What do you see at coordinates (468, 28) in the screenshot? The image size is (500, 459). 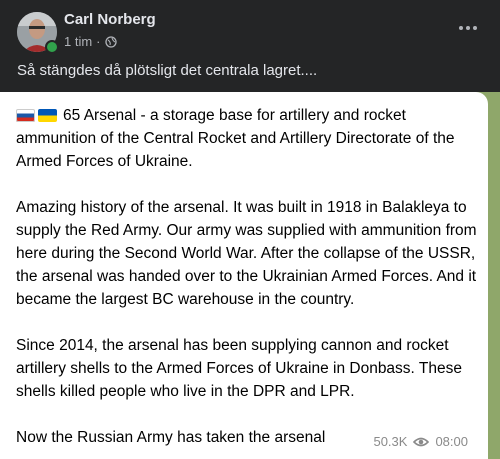 I see `more-options-icon` at bounding box center [468, 28].